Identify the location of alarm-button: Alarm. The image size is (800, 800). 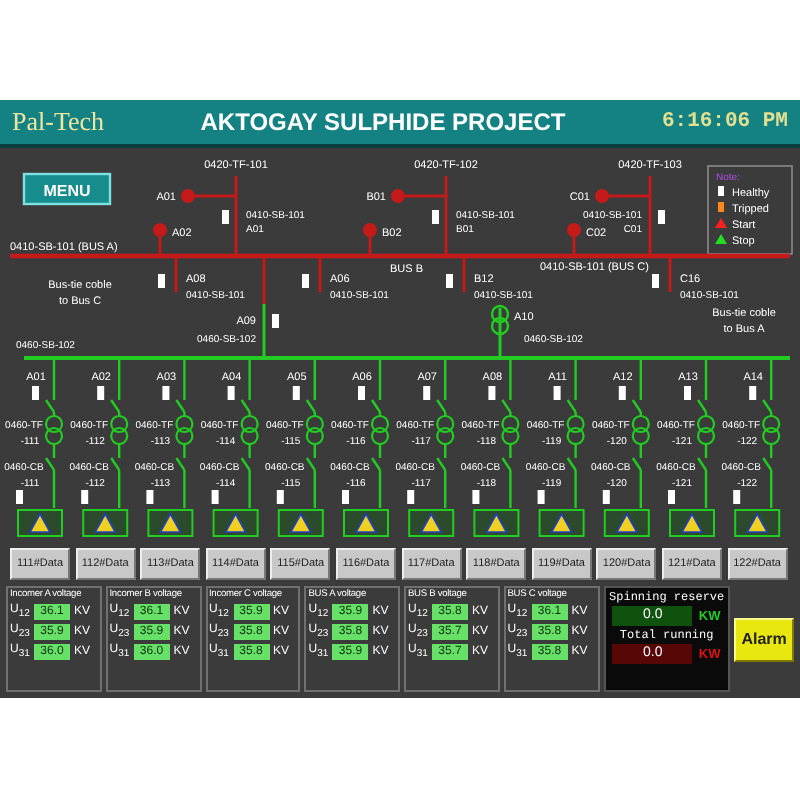
(764, 639).